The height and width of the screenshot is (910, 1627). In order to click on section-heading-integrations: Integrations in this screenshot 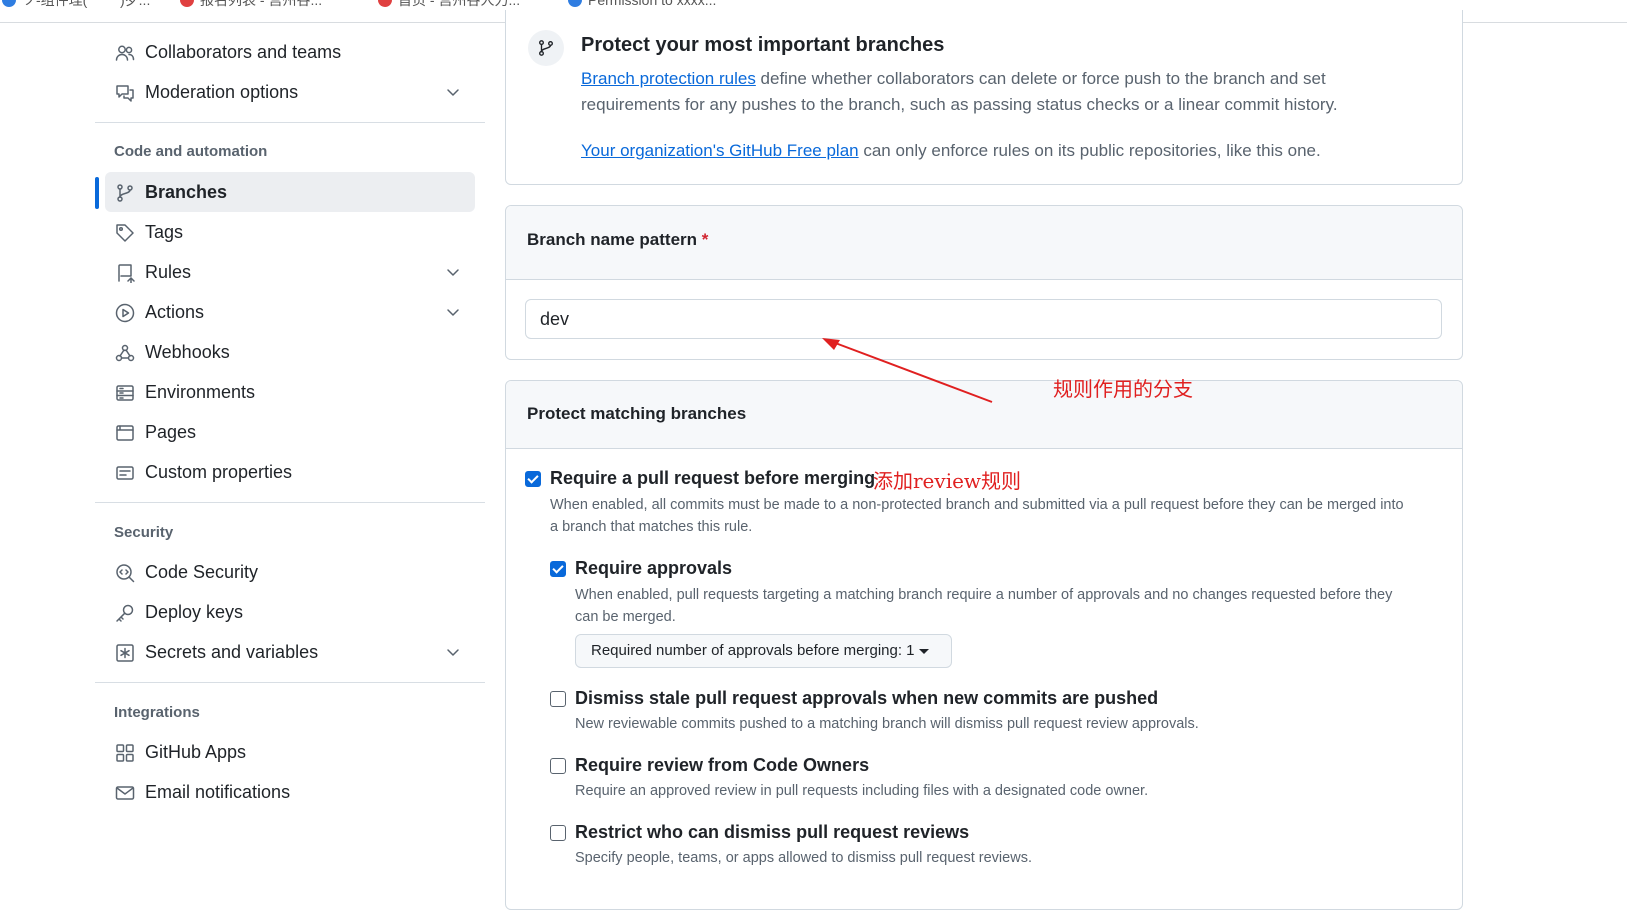, I will do `click(157, 712)`.